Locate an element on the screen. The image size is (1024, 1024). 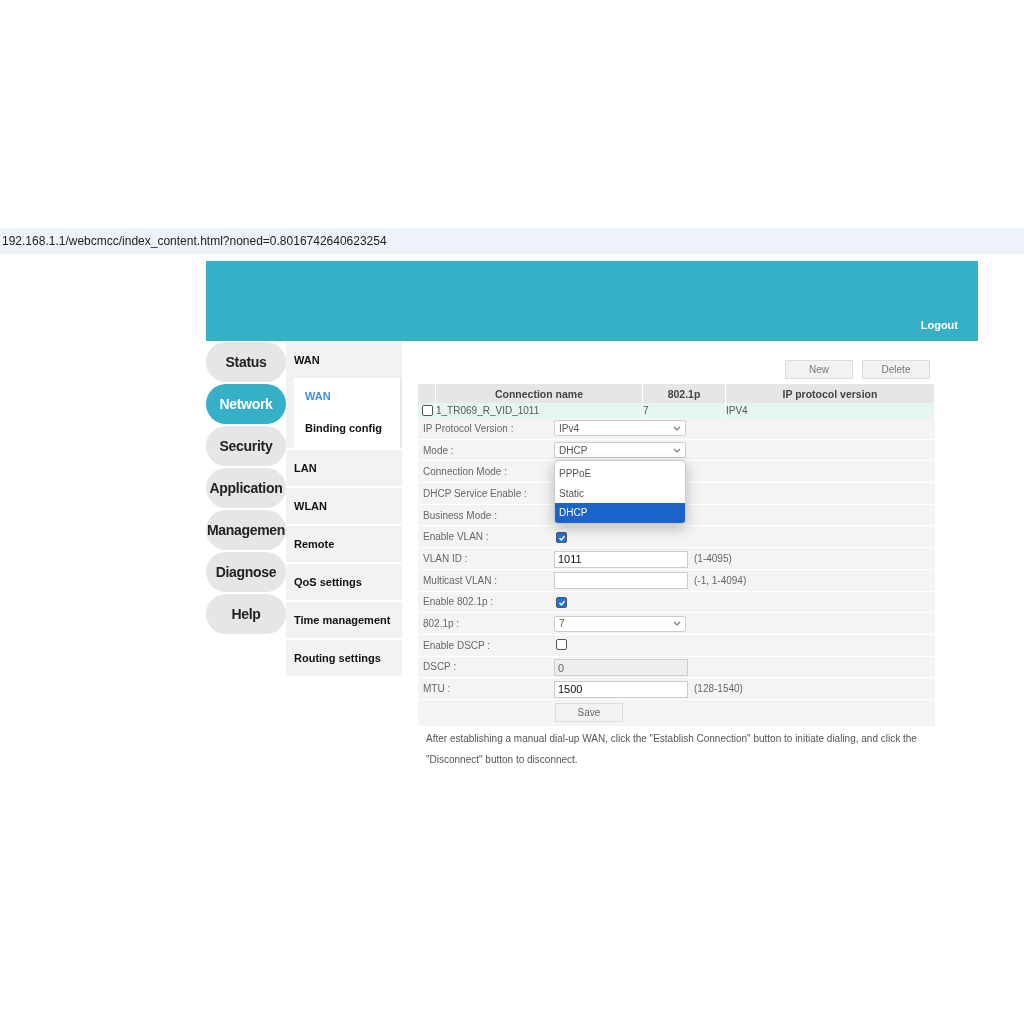
field-label: MTU : is located at coordinates (437, 689).